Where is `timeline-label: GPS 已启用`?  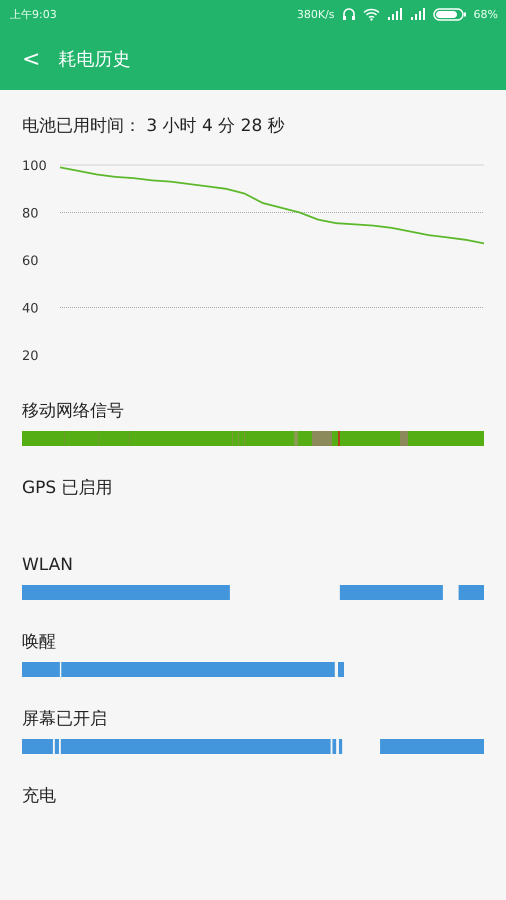
timeline-label: GPS 已启用 is located at coordinates (68, 488).